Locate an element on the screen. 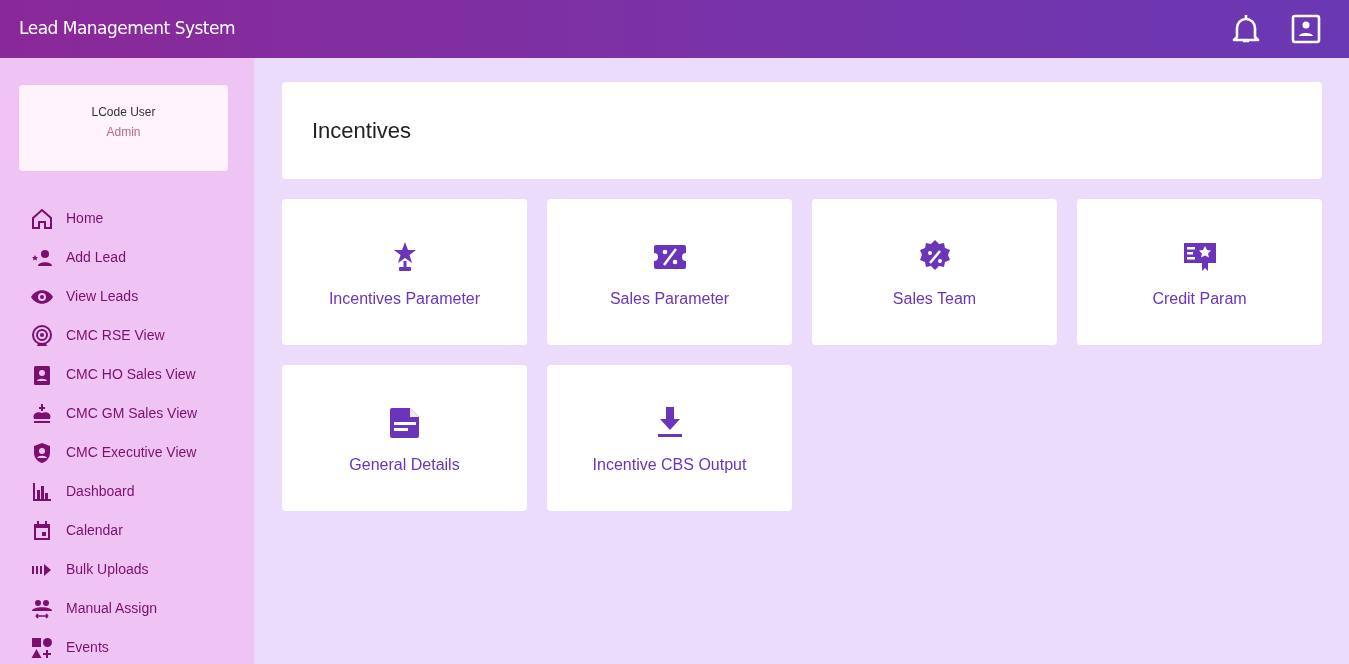 This screenshot has width=1349, height=664. page-title: Incentives is located at coordinates (362, 131).